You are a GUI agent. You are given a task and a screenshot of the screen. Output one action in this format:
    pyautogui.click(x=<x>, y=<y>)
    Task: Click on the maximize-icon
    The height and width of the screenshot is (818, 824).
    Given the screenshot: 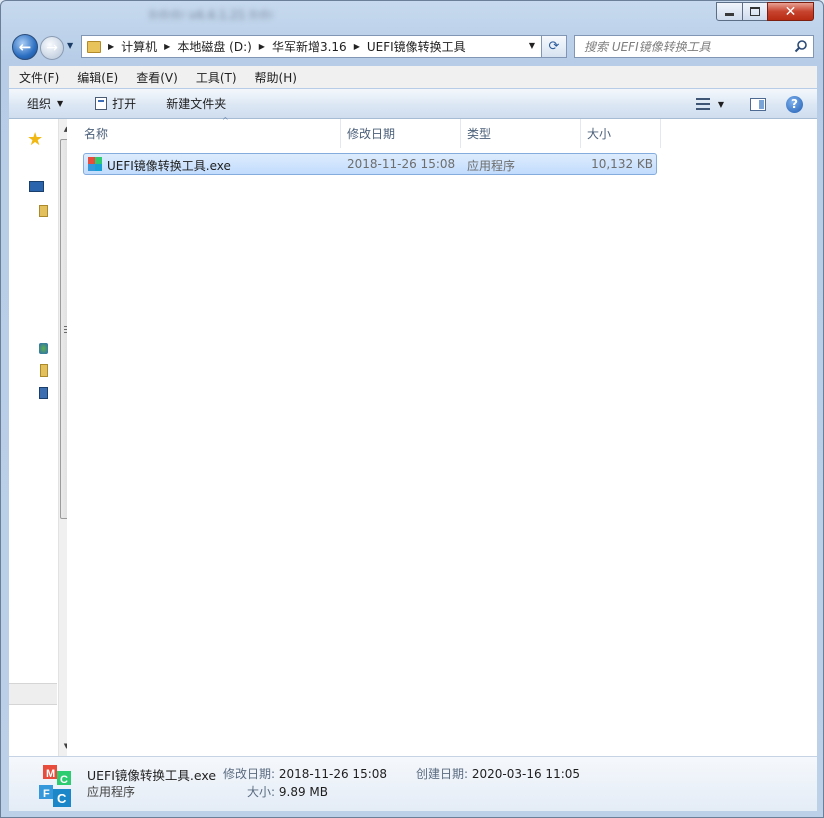 What is the action you would take?
    pyautogui.click(x=755, y=11)
    